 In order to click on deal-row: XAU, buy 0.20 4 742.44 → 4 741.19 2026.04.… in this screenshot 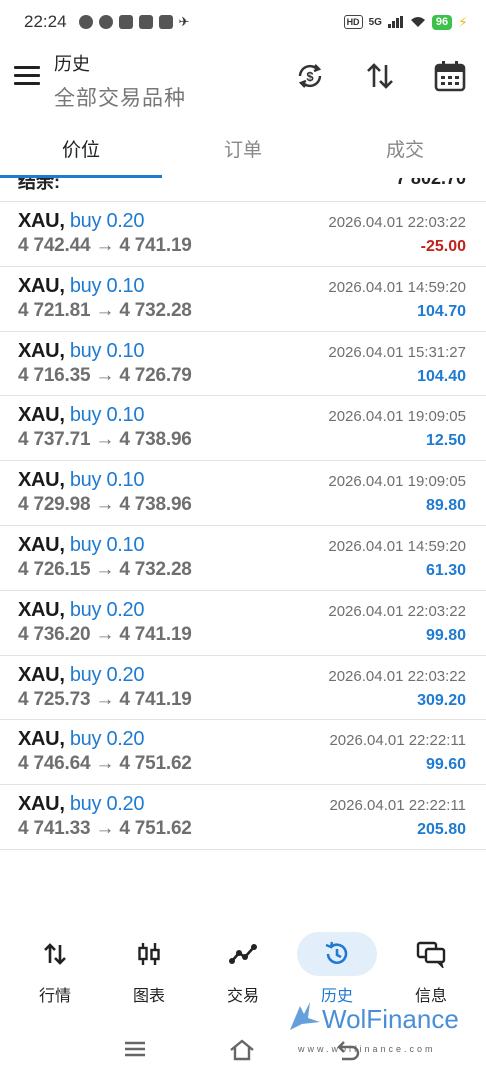, I will do `click(243, 234)`.